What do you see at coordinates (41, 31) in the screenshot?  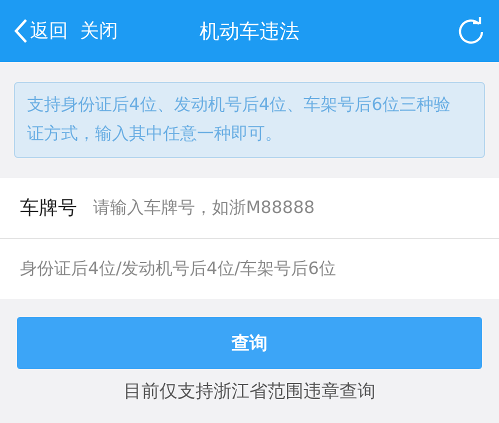 I see `back-button: 返回` at bounding box center [41, 31].